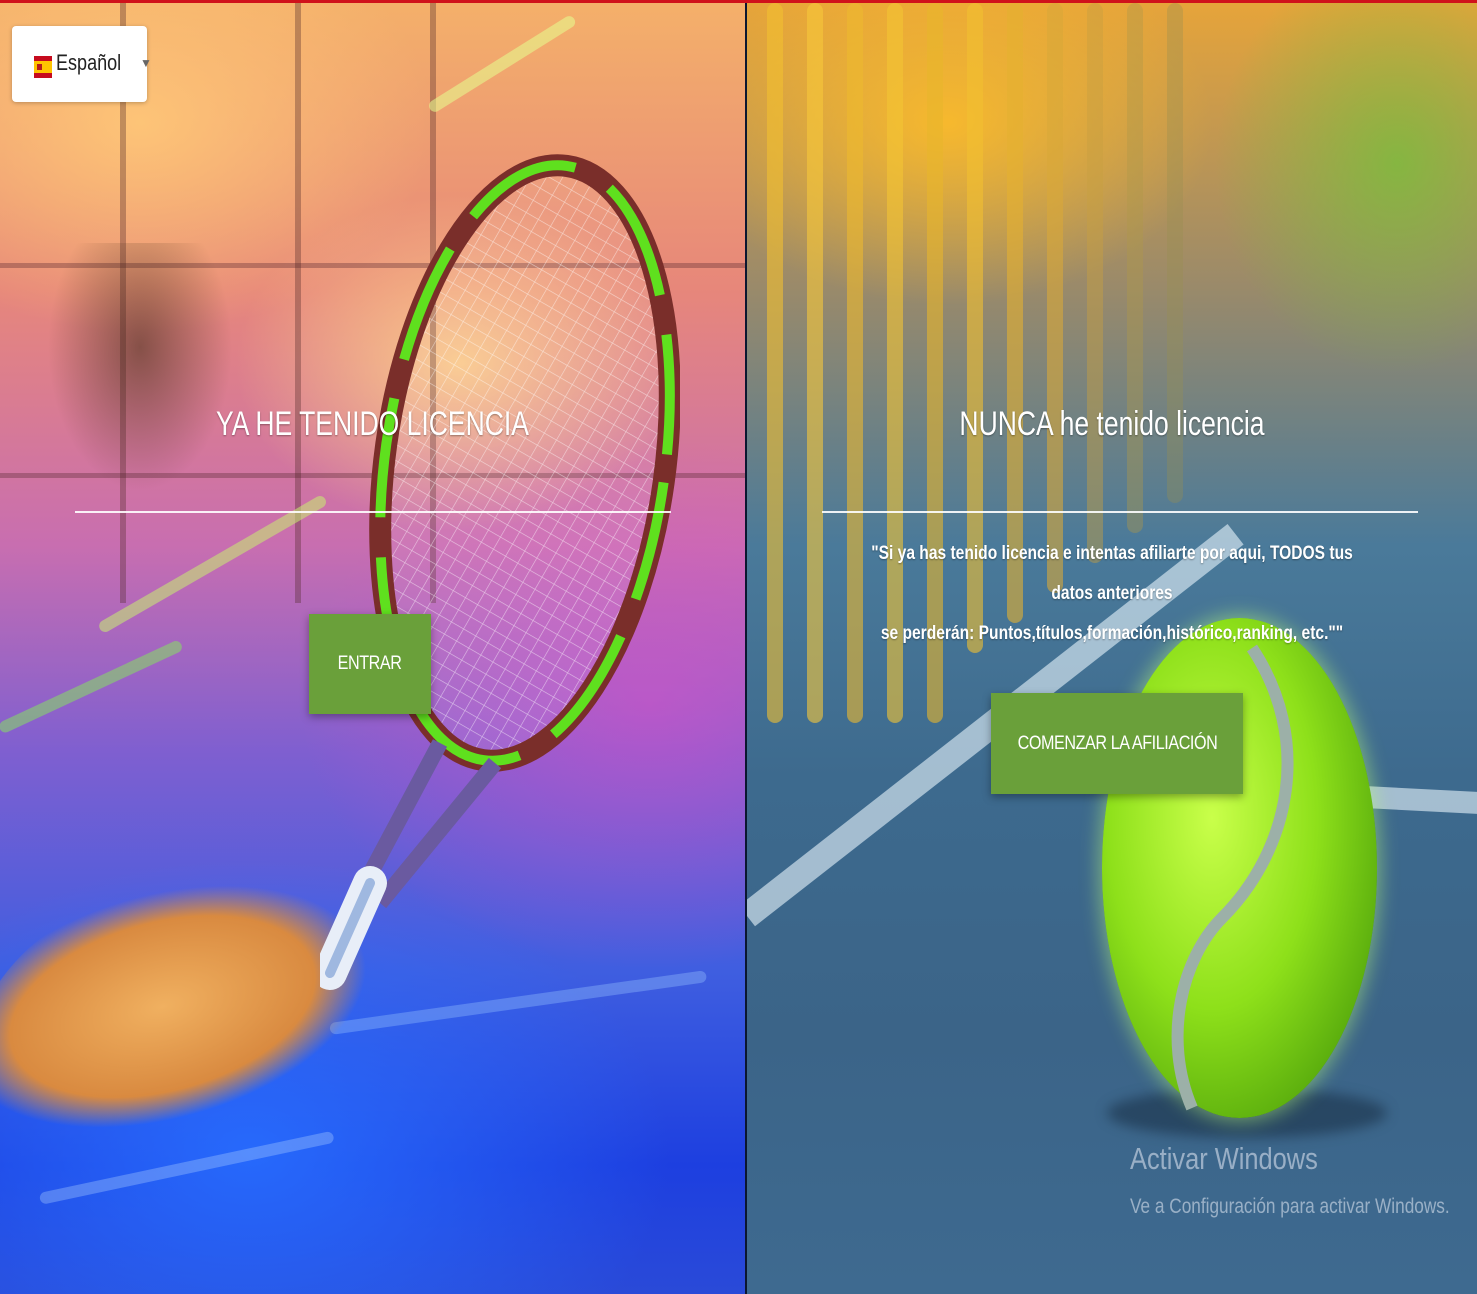 This screenshot has width=1477, height=1294. I want to click on windows-activation-watermark-subtitle: Ve a Configuración para activar Windows., so click(1290, 1206).